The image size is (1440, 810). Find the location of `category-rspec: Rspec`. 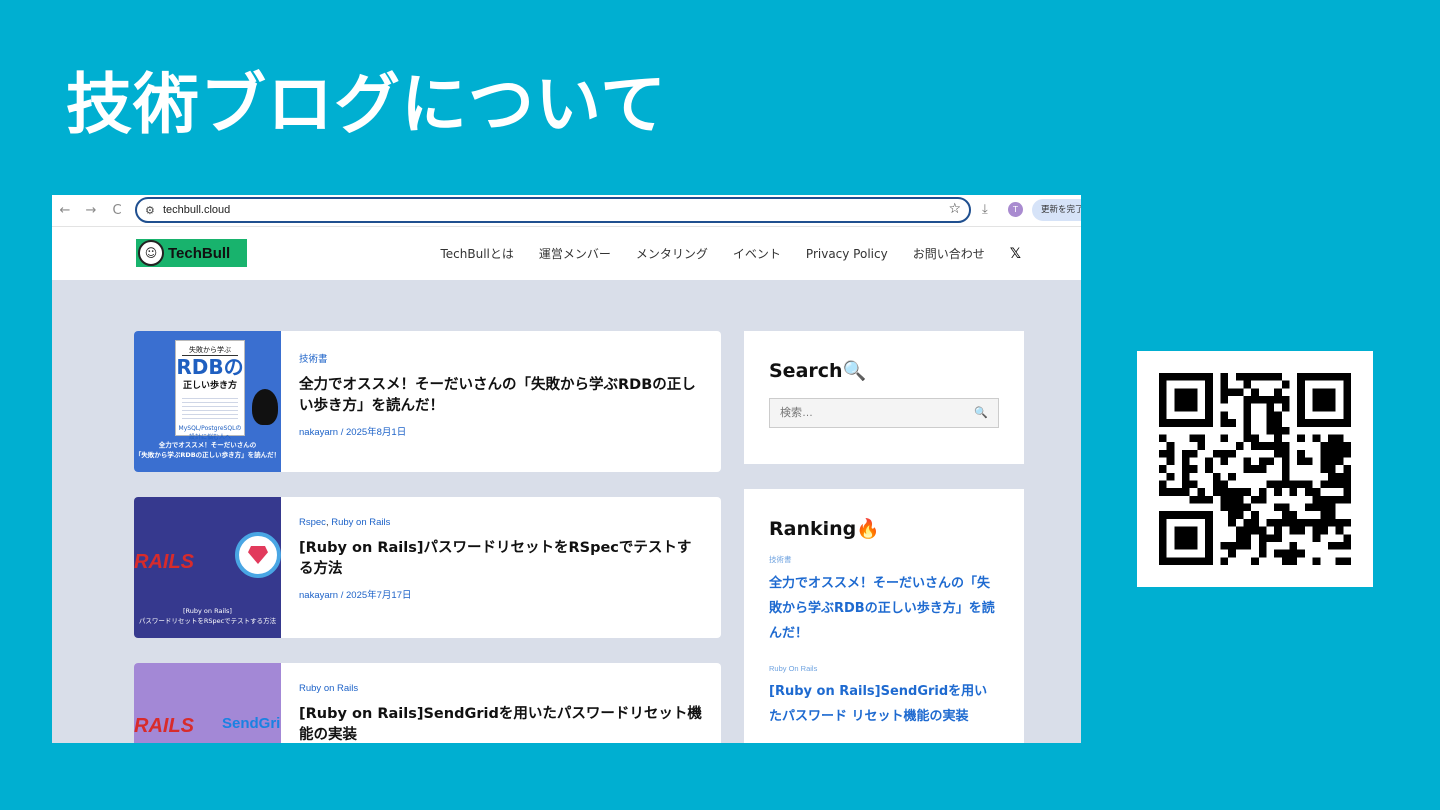

category-rspec: Rspec is located at coordinates (312, 522).